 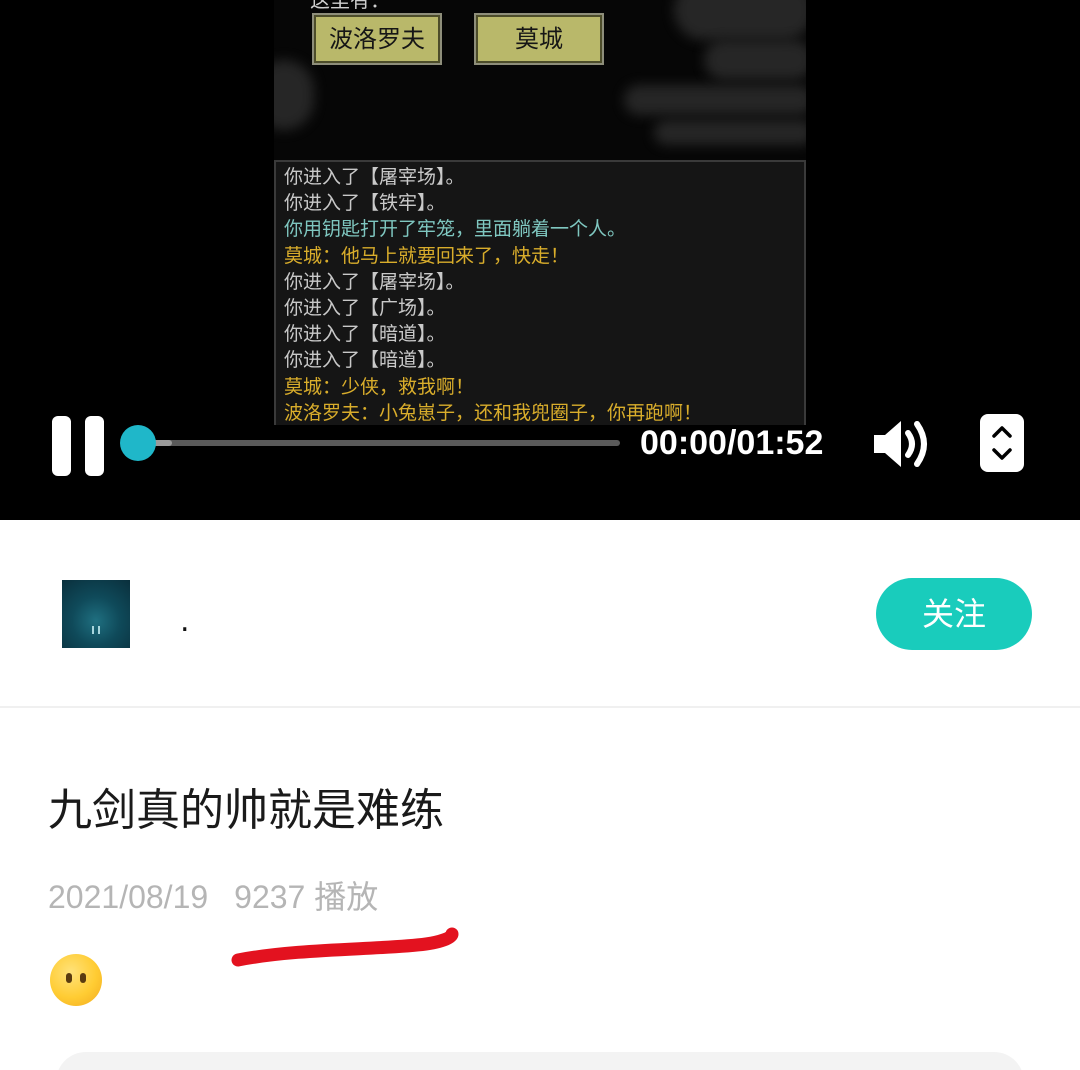 What do you see at coordinates (213, 895) in the screenshot?
I see `video-meta: 2021/08/19 9237 播放` at bounding box center [213, 895].